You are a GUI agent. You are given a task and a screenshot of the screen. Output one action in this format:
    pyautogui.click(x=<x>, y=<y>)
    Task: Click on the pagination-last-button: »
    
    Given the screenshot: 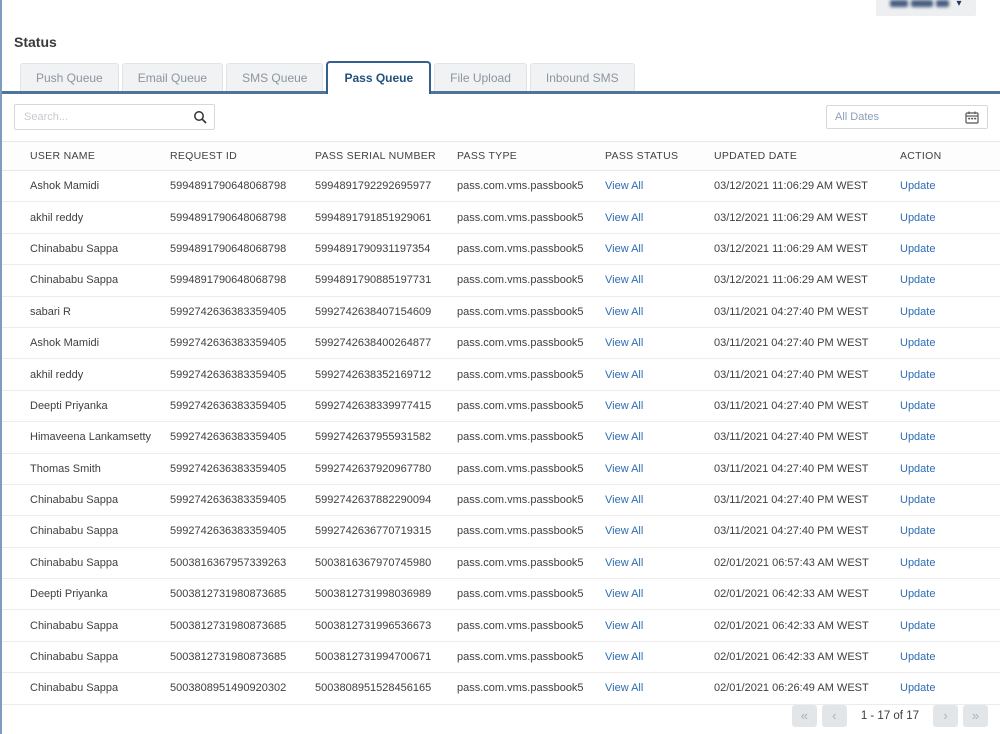 What is the action you would take?
    pyautogui.click(x=975, y=716)
    